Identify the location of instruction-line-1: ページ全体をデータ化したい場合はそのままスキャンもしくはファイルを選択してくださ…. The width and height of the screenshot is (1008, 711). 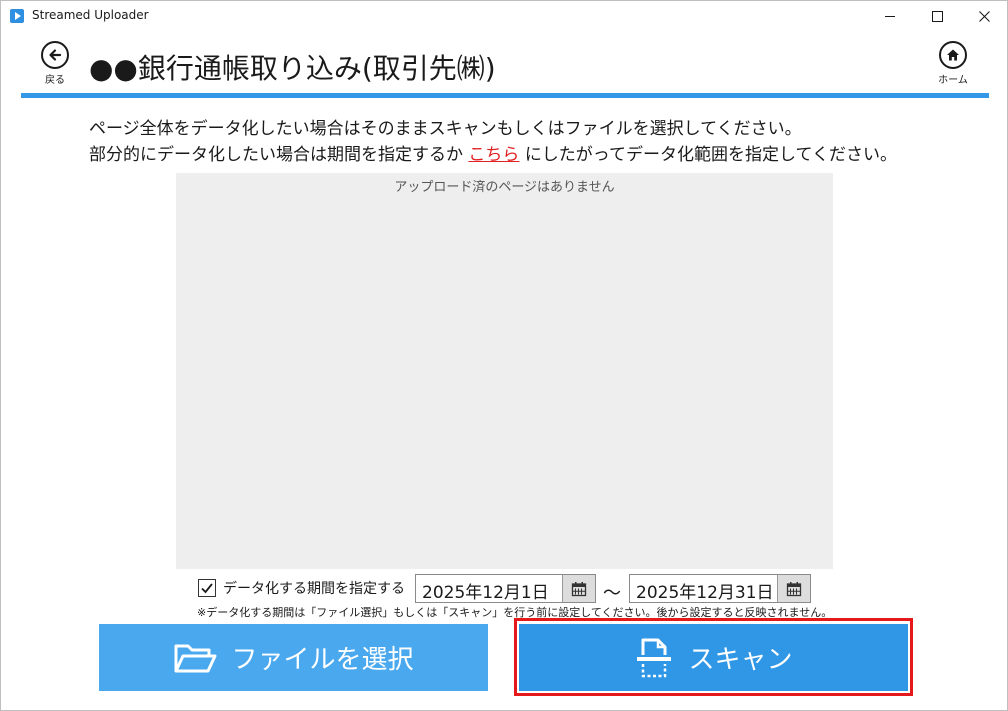
(445, 129).